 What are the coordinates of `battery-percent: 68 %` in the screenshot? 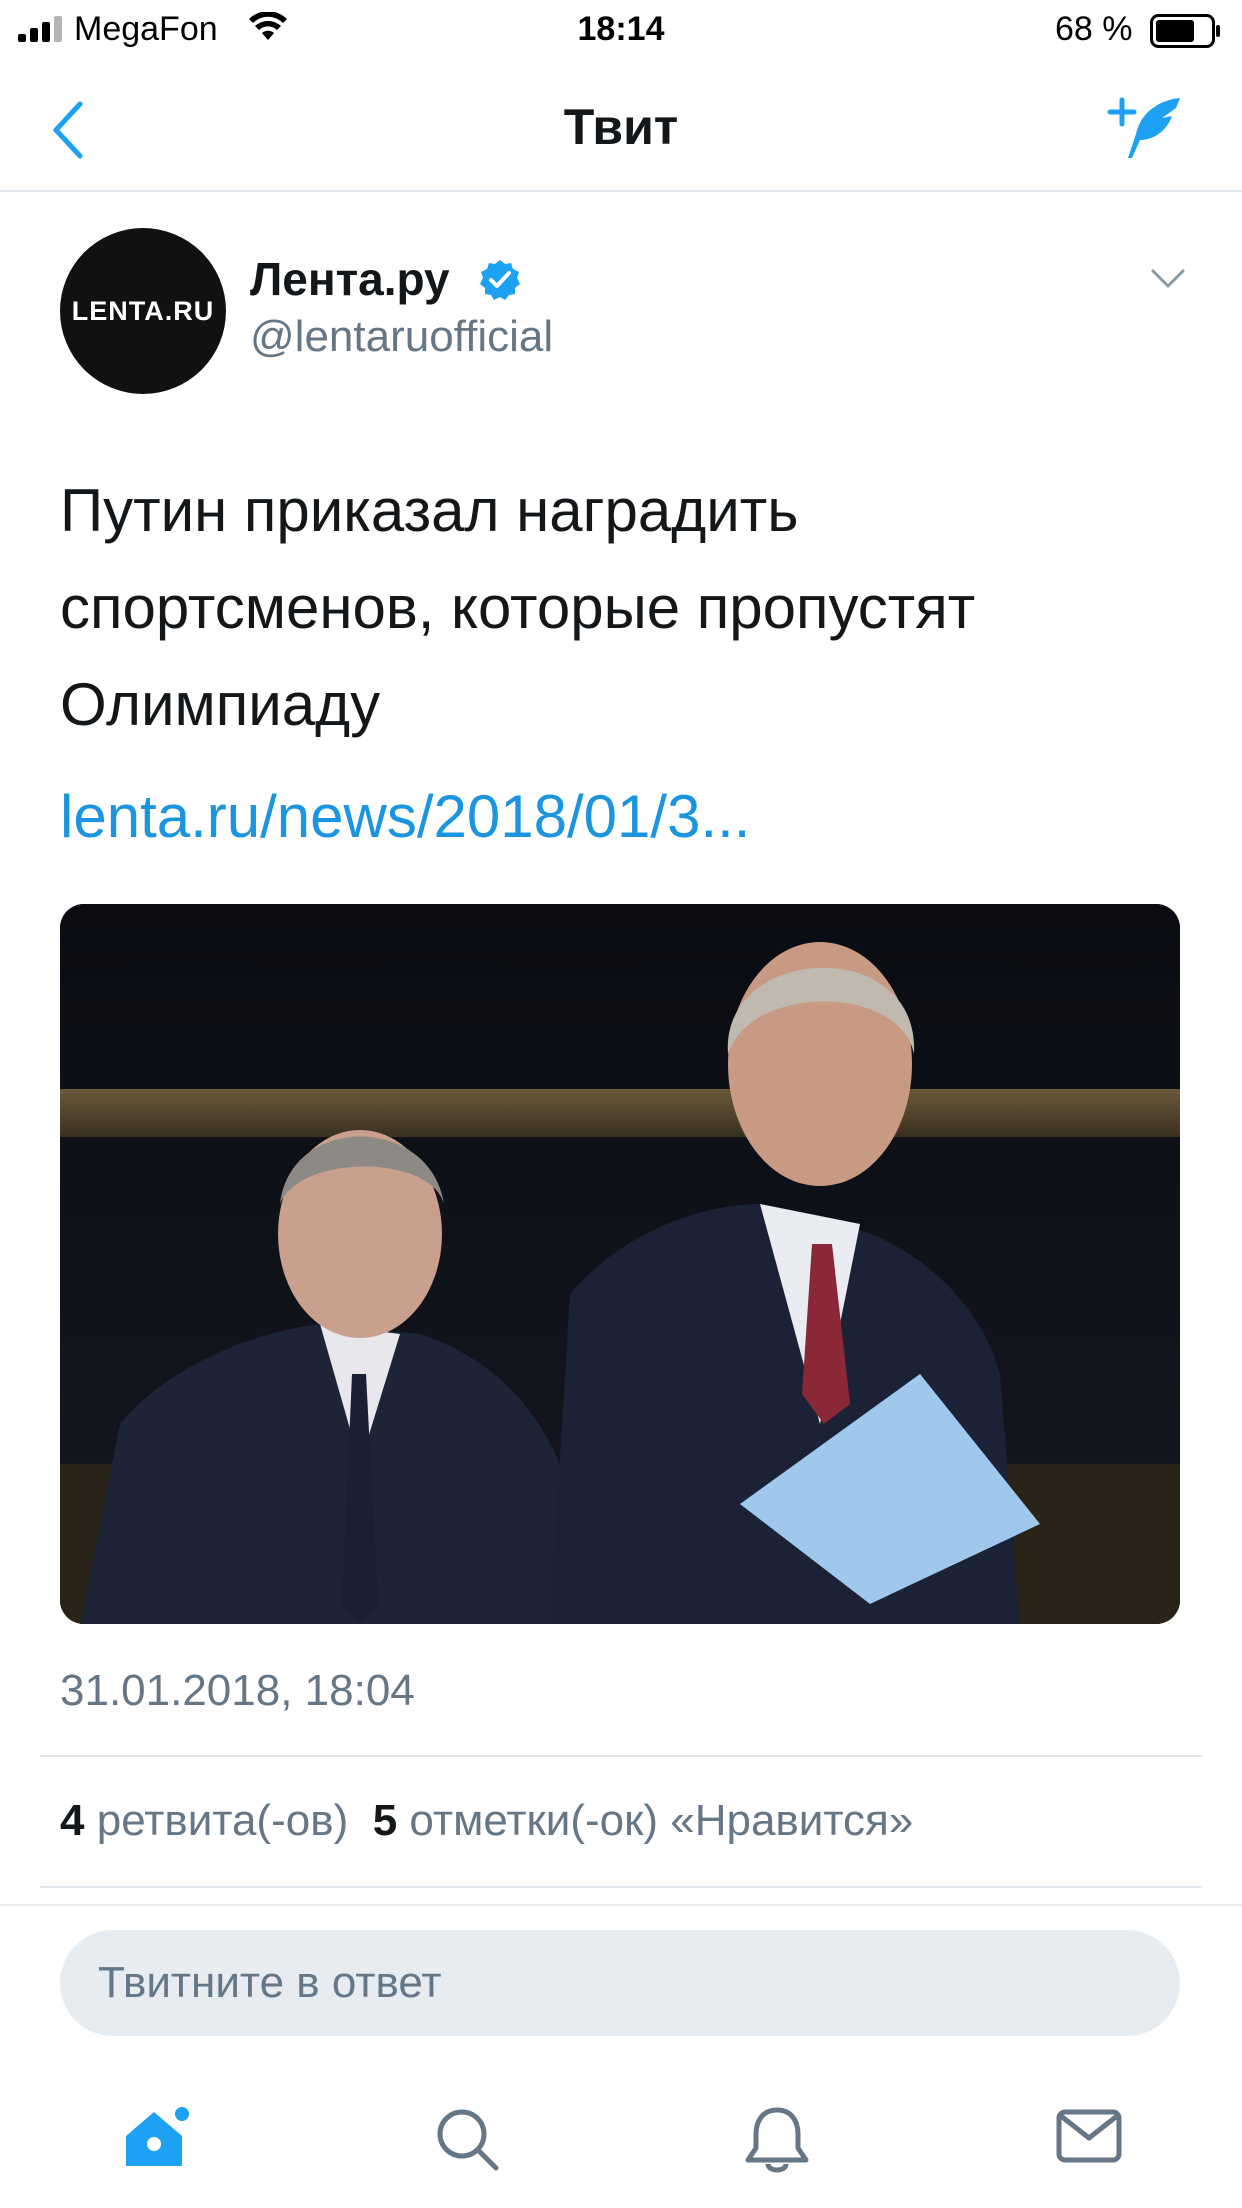 It's located at (1094, 29).